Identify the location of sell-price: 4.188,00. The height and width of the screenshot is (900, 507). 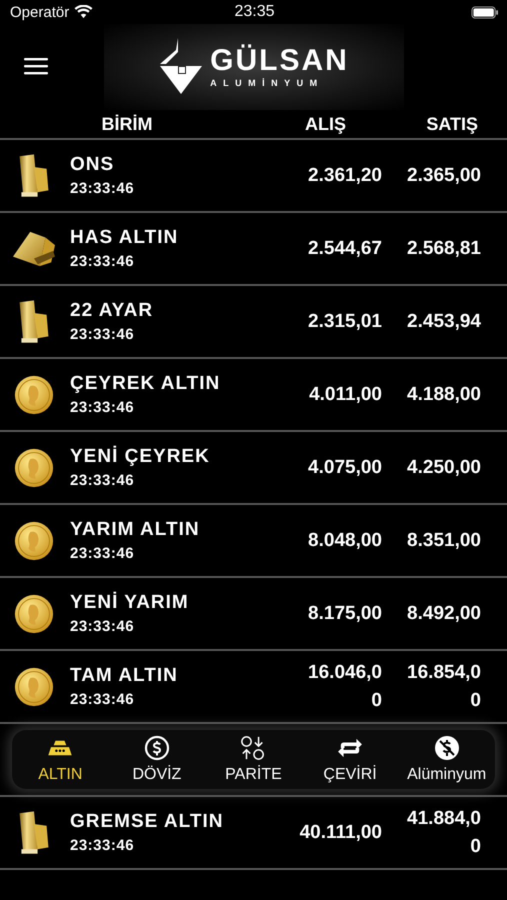
(444, 394).